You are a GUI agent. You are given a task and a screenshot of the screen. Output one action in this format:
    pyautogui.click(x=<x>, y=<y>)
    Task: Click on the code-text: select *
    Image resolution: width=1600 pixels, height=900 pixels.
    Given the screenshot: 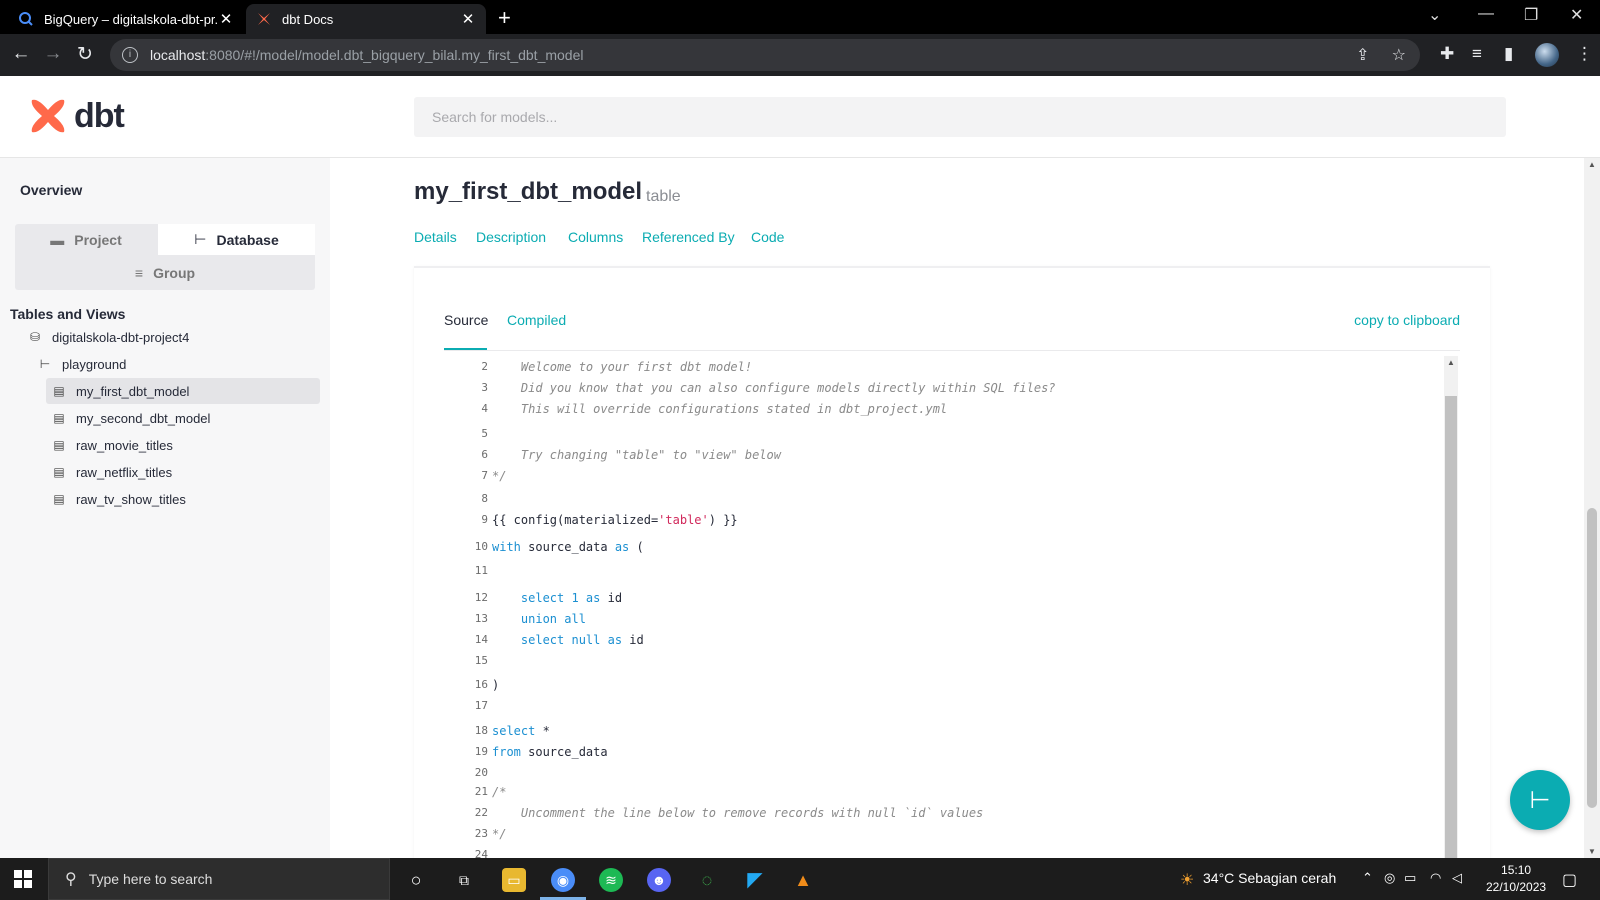 What is the action you would take?
    pyautogui.click(x=521, y=731)
    